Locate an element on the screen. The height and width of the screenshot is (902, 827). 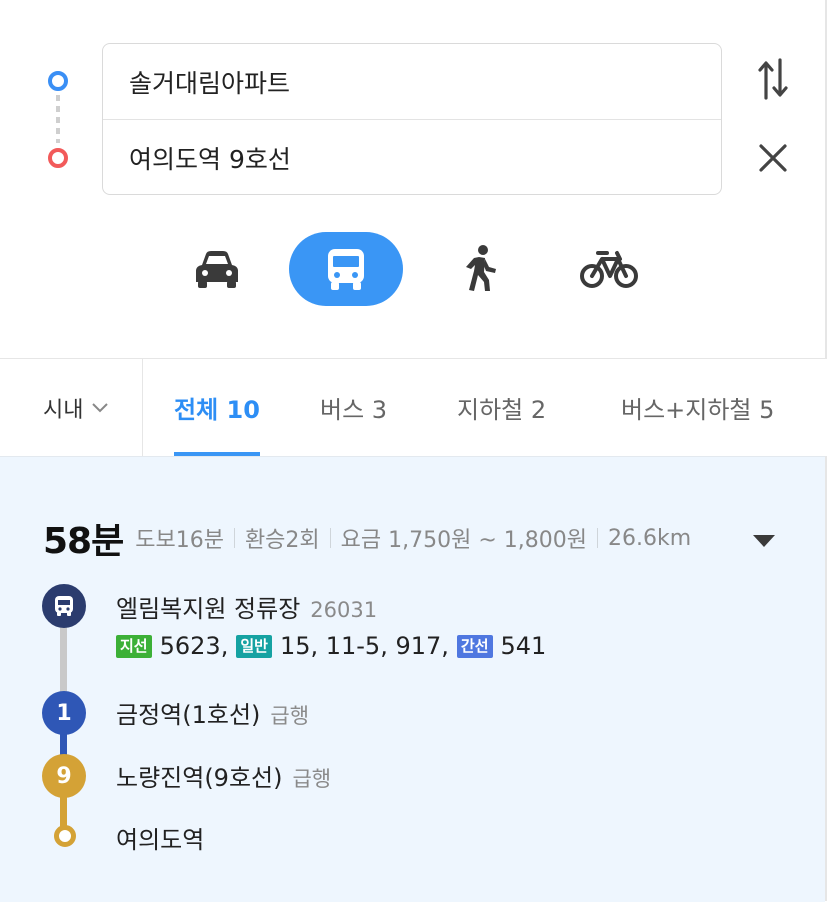
tab-subway-label: 지하철 2 is located at coordinates (502, 410).